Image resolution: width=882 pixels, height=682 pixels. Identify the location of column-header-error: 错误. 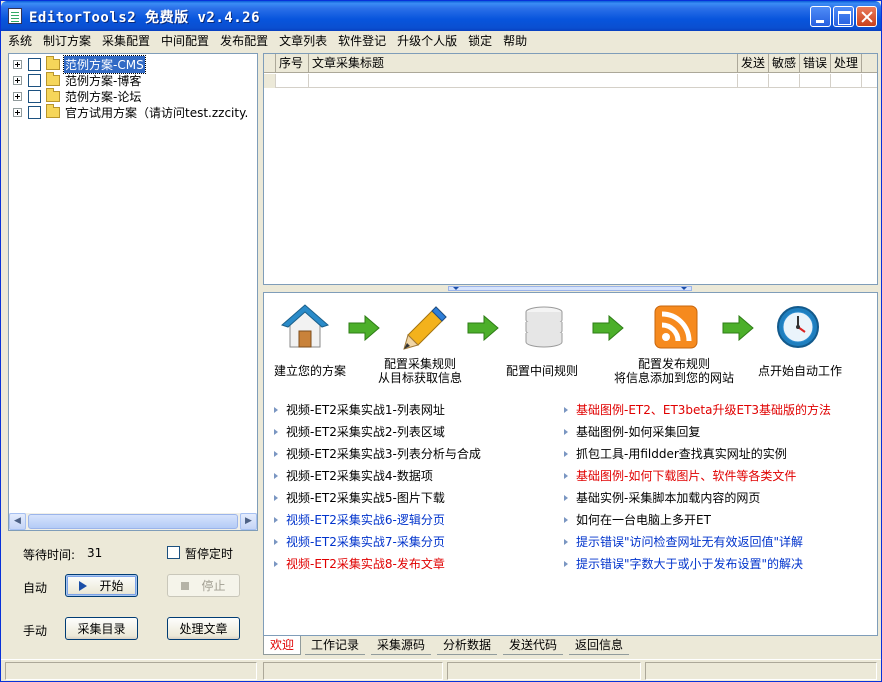
(815, 63).